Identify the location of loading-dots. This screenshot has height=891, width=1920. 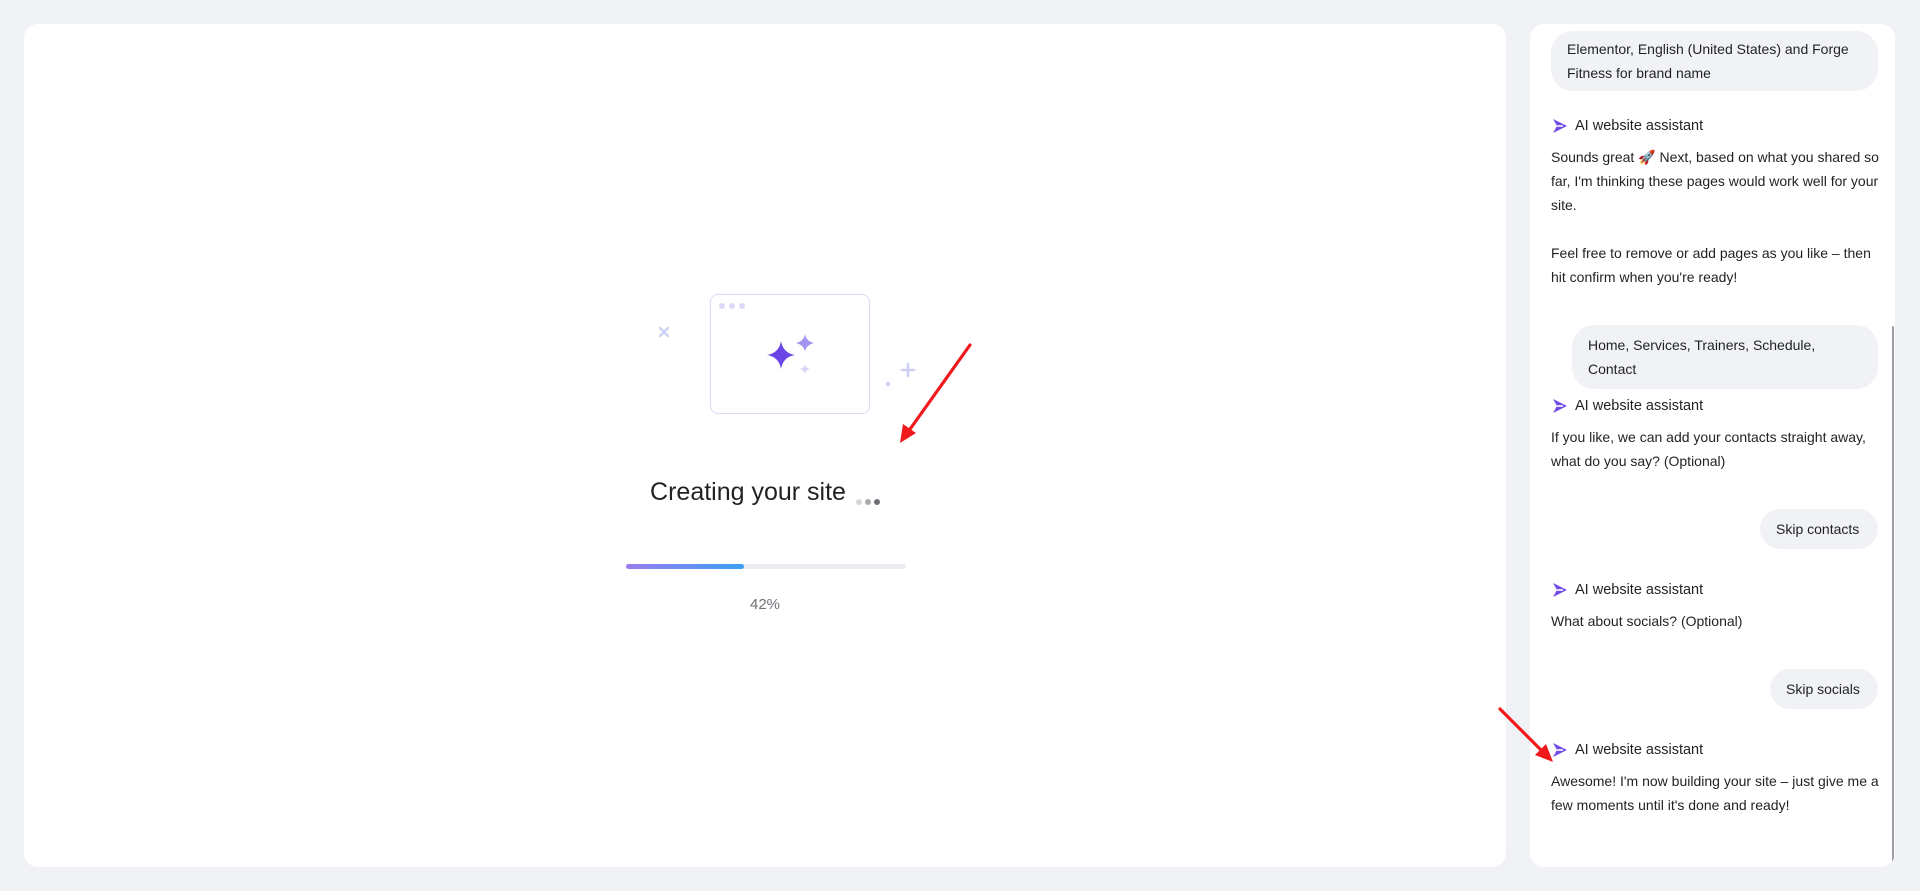
(867, 503).